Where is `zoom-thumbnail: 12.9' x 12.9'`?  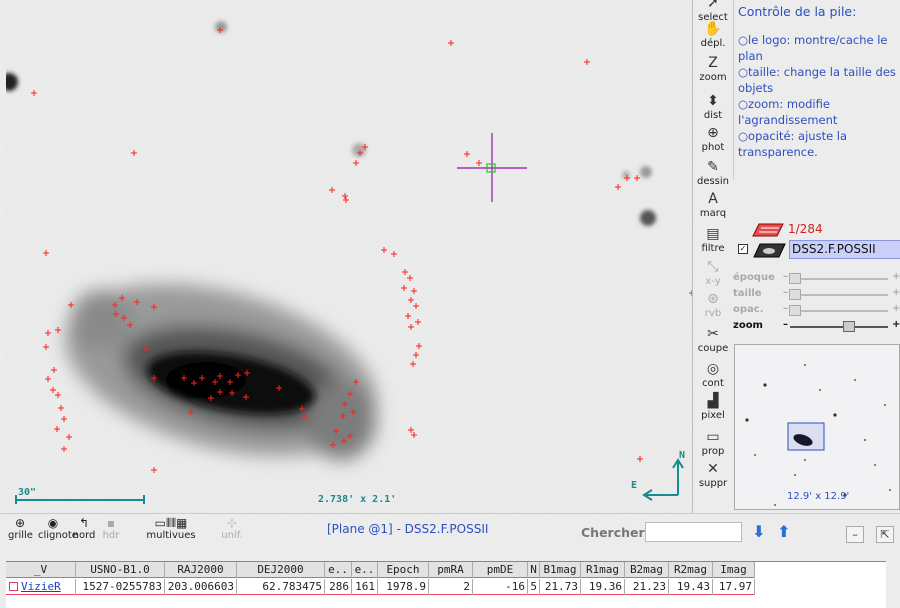 zoom-thumbnail: 12.9' x 12.9' is located at coordinates (817, 427).